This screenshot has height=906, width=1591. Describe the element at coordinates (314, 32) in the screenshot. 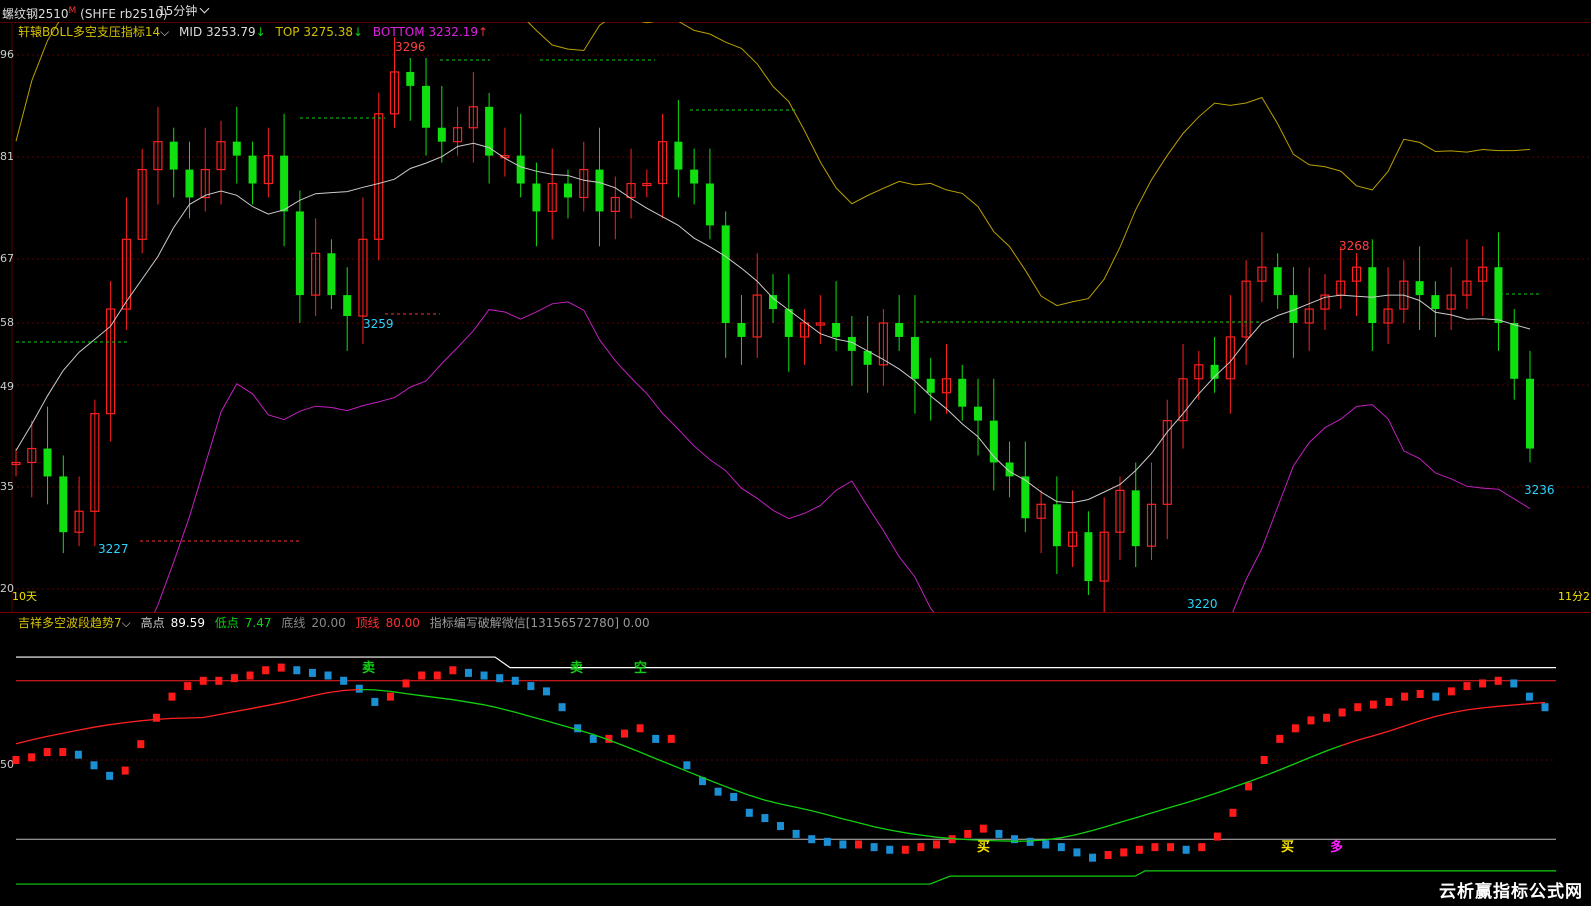

I see `top-value: TOP 3275.38` at that location.